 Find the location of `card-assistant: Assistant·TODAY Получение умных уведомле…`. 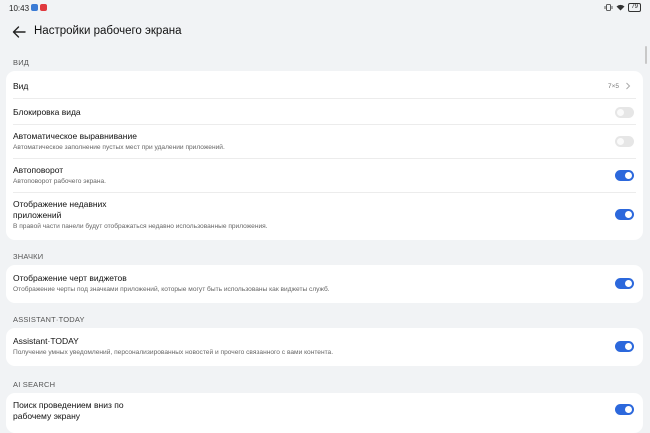

card-assistant: Assistant·TODAY Получение умных уведомле… is located at coordinates (324, 347).